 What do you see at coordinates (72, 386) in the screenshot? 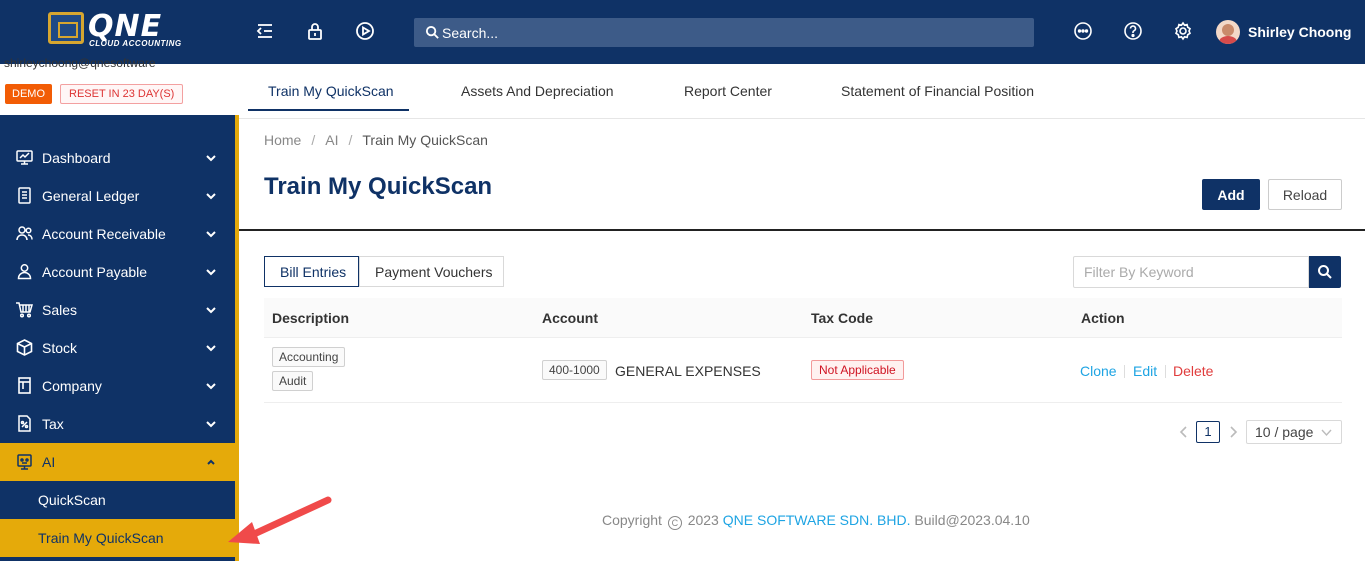
I see `sidebar-item-label: Company` at bounding box center [72, 386].